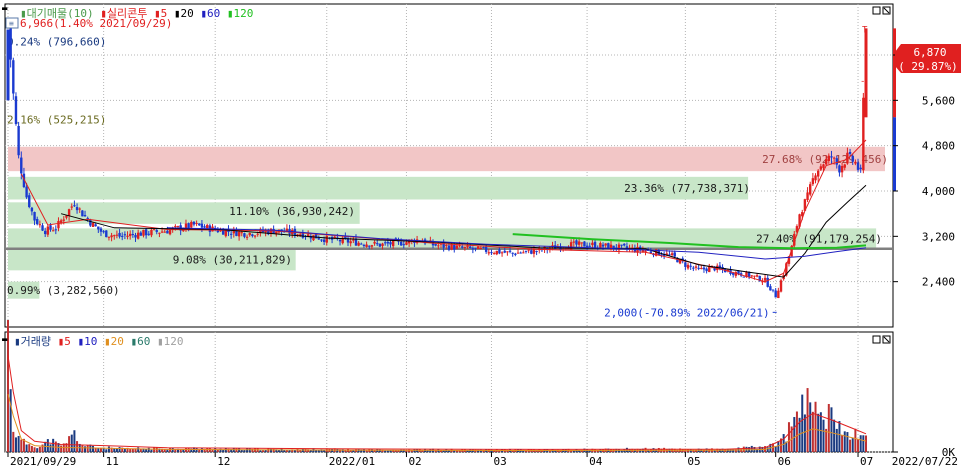  I want to click on legend-item: ▮대기매물(10), so click(57, 13).